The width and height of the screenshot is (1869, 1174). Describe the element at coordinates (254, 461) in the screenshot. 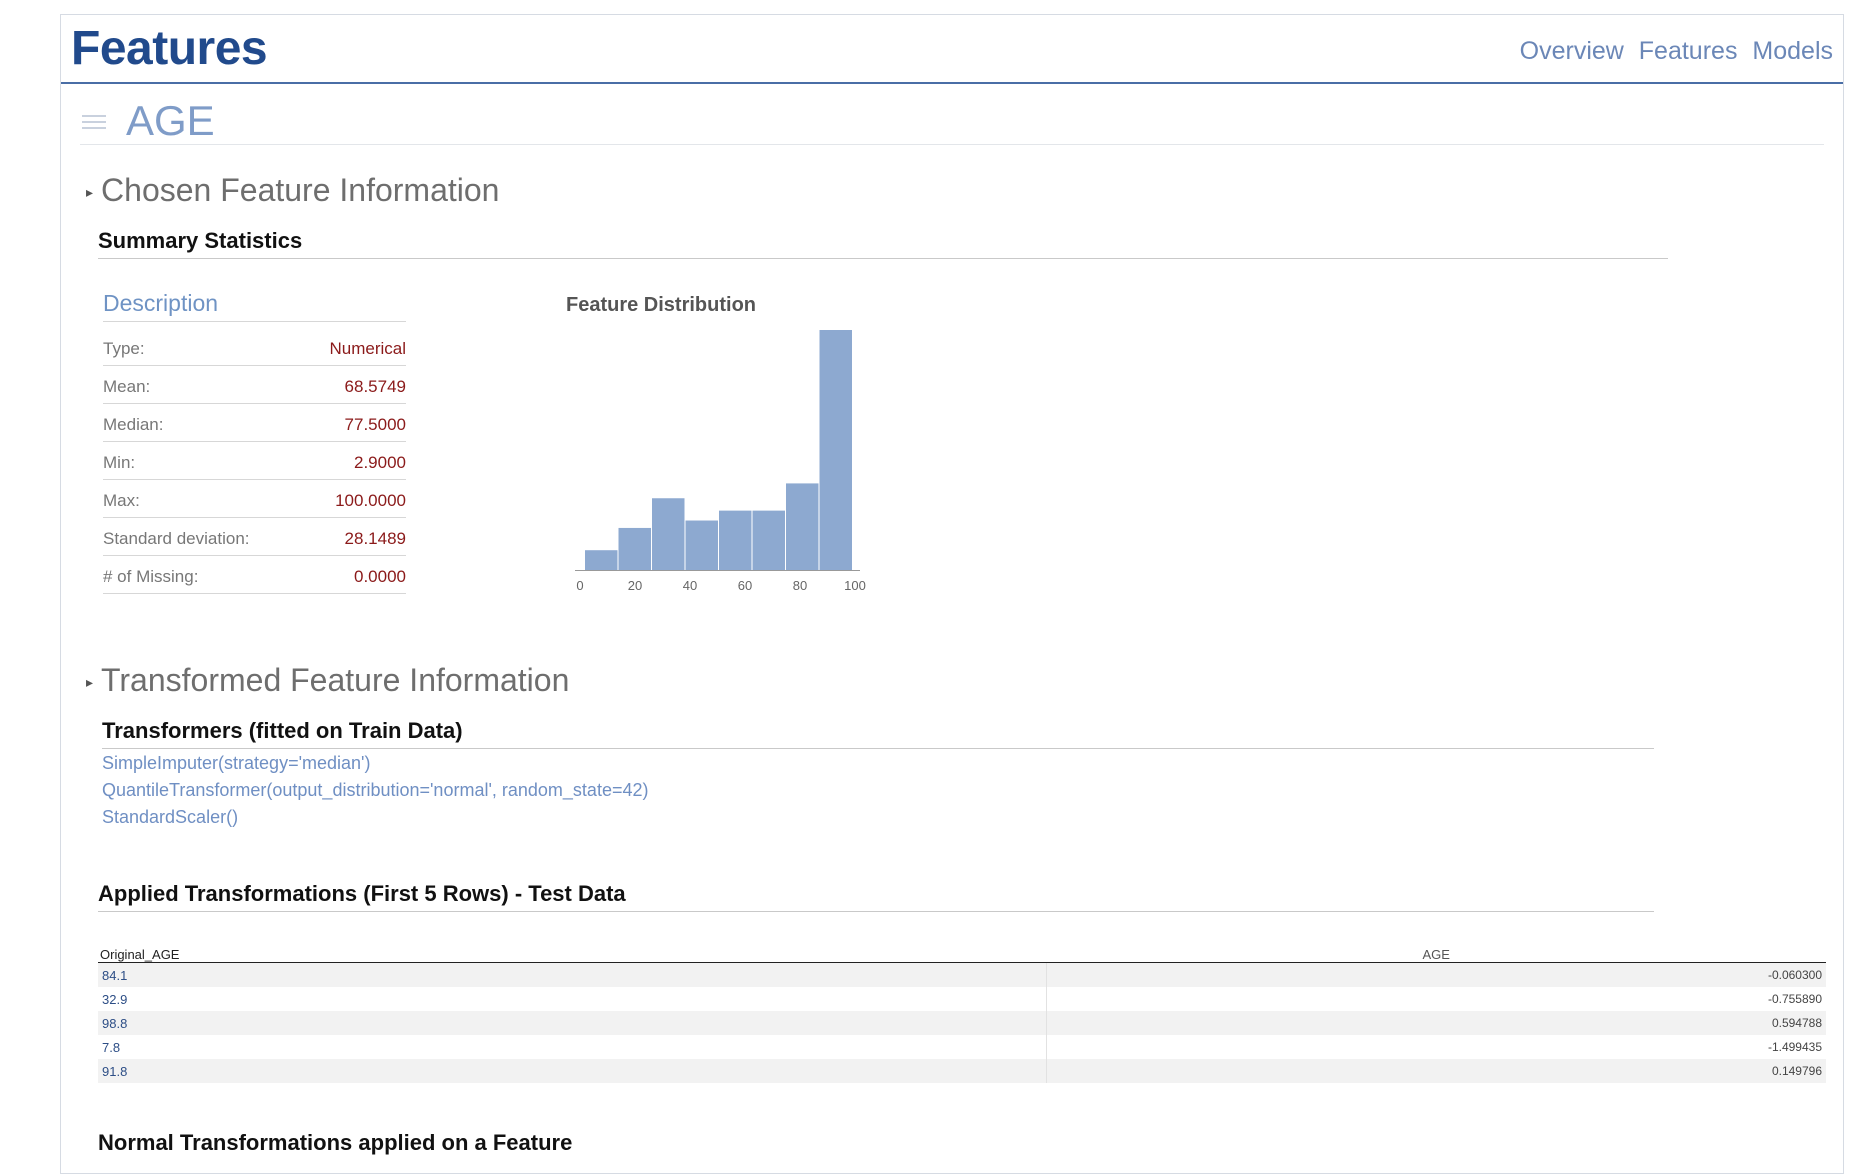

I see `stat-row: Min: 2.9000` at that location.